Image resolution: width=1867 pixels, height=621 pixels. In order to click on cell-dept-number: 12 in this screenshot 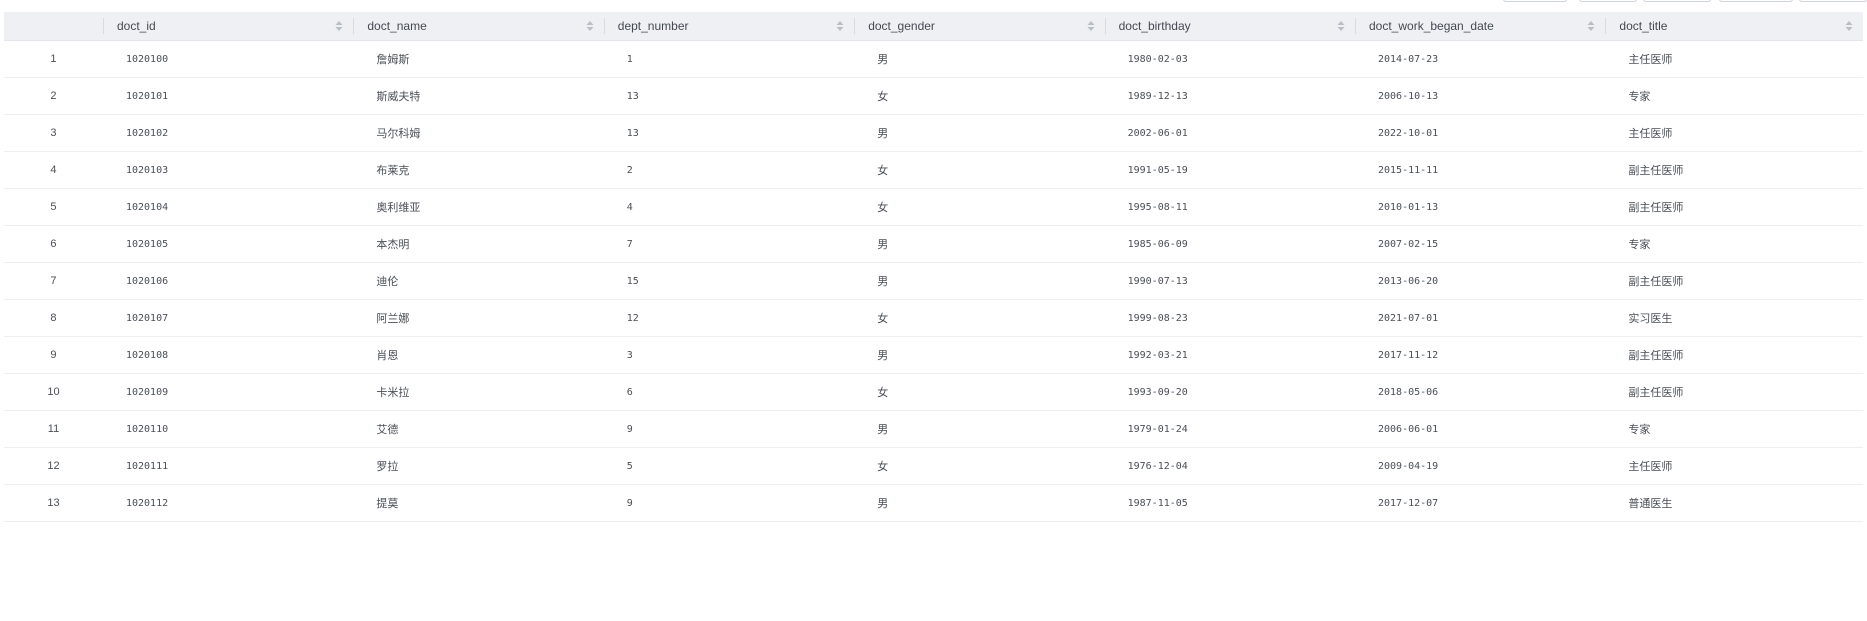, I will do `click(729, 318)`.